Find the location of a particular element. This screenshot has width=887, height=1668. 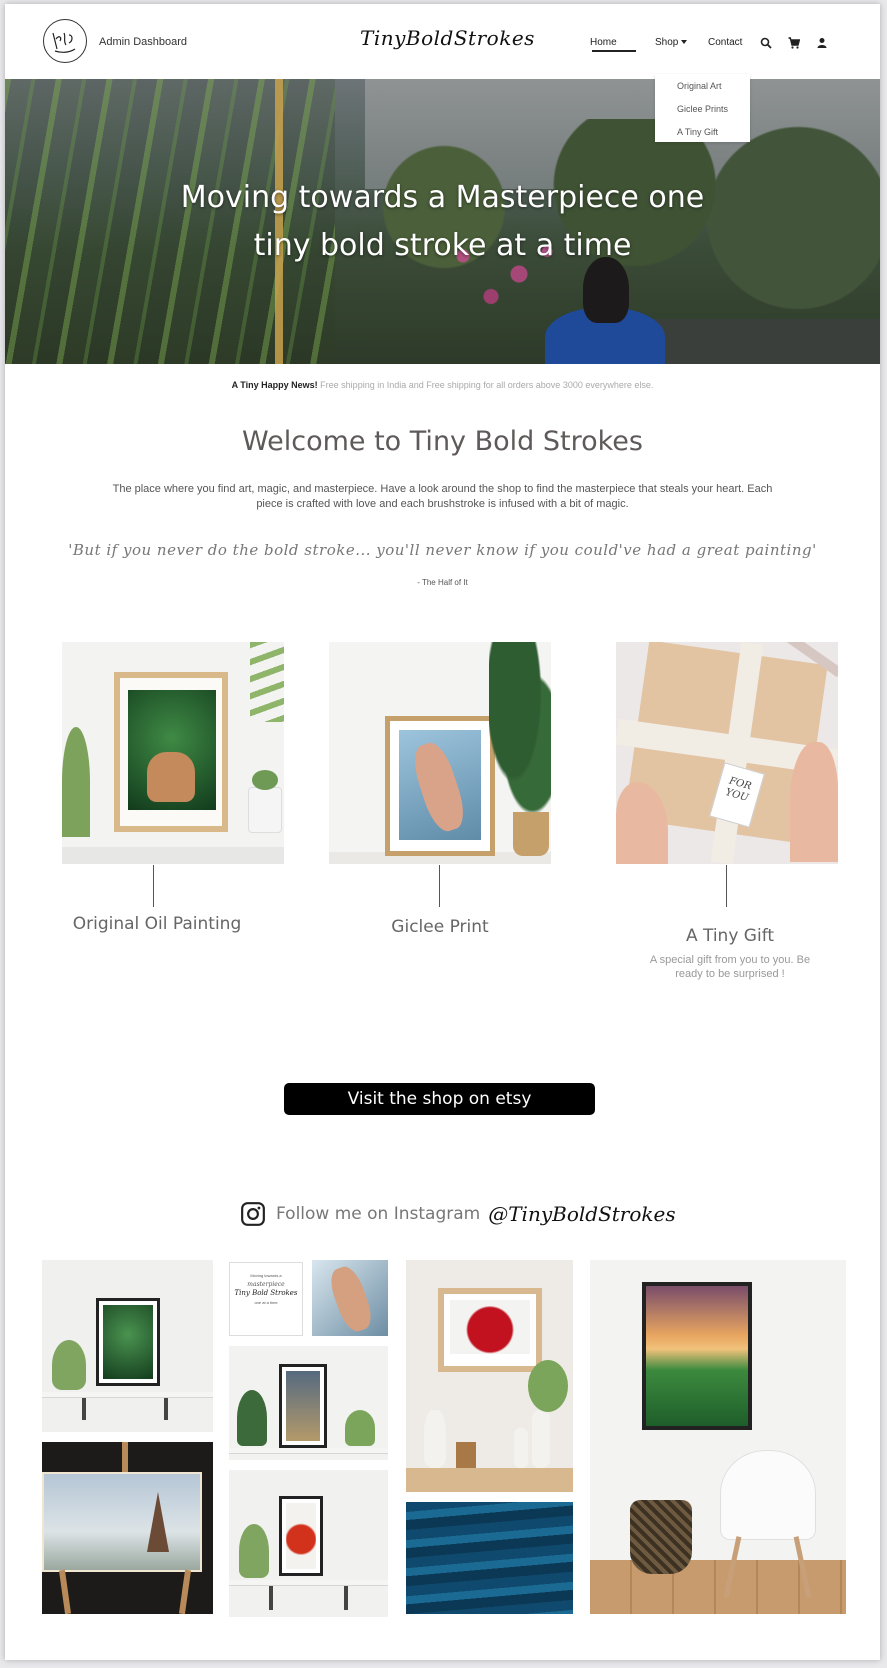

dropdown-item-giclee-prints: Giclee Prints is located at coordinates (702, 109).